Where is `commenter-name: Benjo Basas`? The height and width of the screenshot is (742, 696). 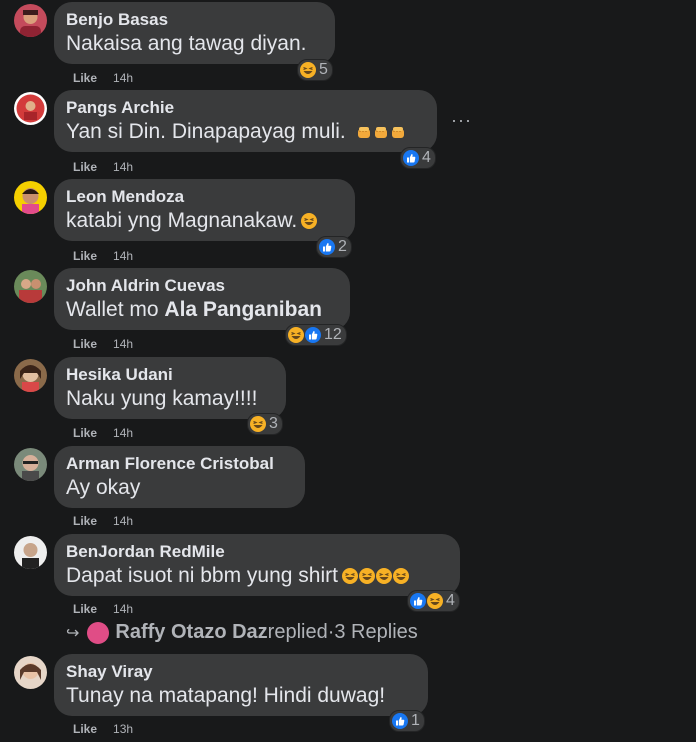
commenter-name: Benjo Basas is located at coordinates (194, 20).